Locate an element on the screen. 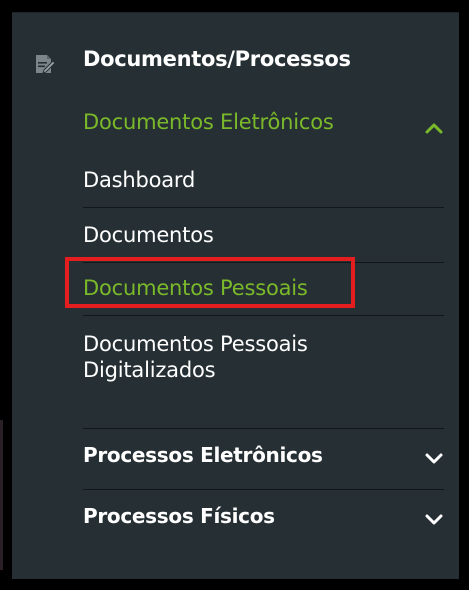 The height and width of the screenshot is (590, 469). submenu-item-dashboard: Dashboard is located at coordinates (263, 180).